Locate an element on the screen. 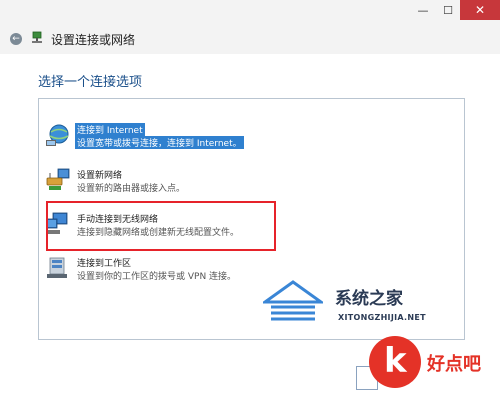 This screenshot has width=500, height=400. page-heading: 选择一个连接选项 is located at coordinates (90, 82).